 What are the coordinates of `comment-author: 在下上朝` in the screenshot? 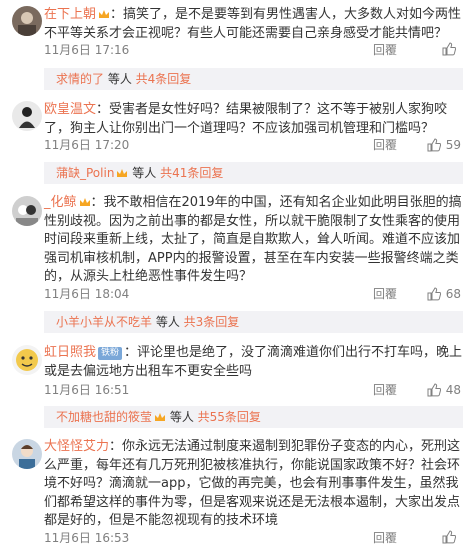 It's located at (70, 14).